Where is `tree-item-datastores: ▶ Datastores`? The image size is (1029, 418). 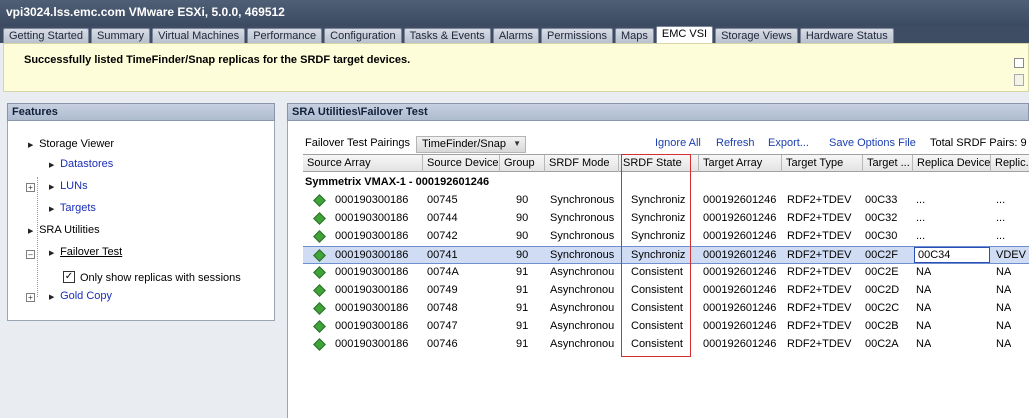
tree-item-datastores: ▶ Datastores is located at coordinates (81, 164).